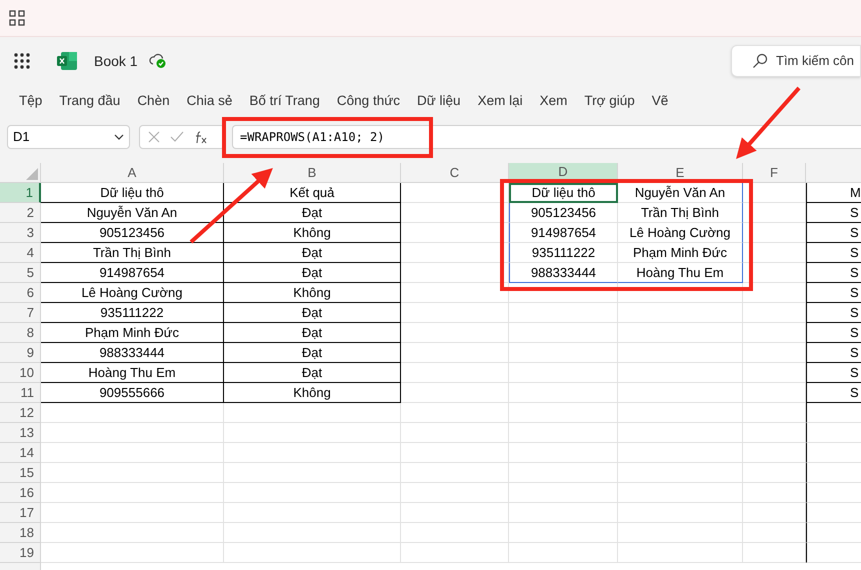  I want to click on table-cell: Lê Hoàng Cường, so click(680, 233).